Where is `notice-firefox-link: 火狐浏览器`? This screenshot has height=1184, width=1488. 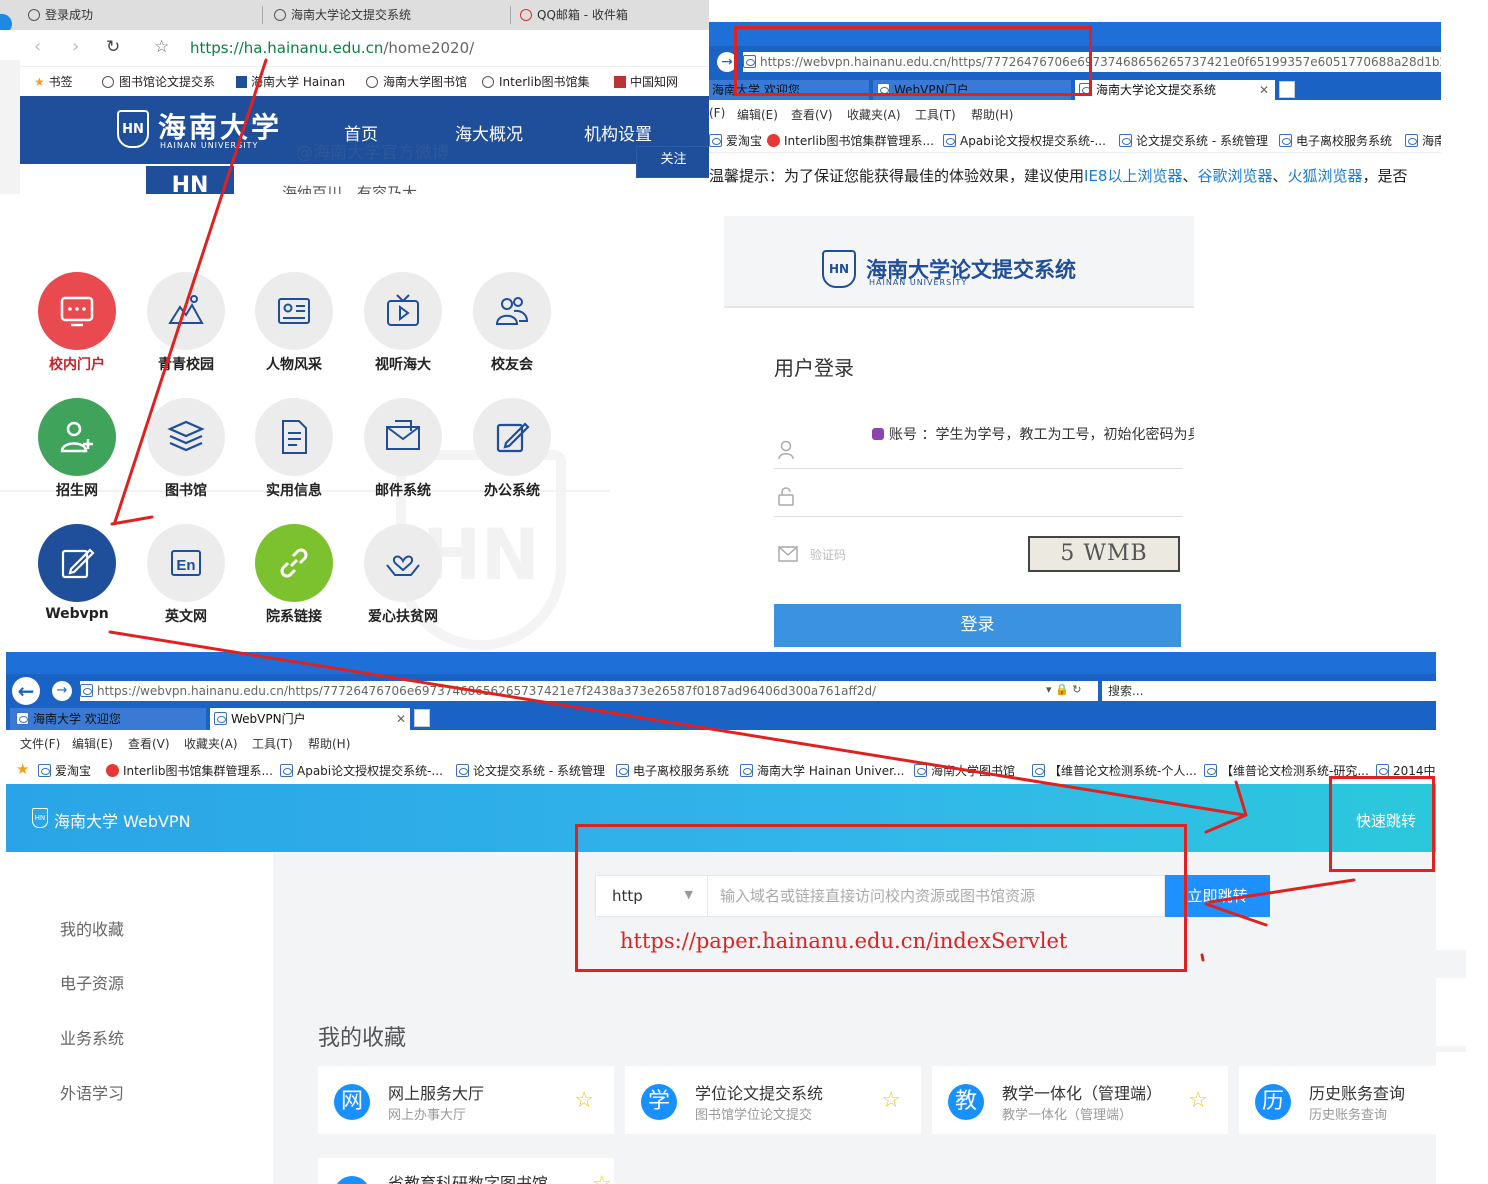 notice-firefox-link: 火狐浏览器 is located at coordinates (1325, 176).